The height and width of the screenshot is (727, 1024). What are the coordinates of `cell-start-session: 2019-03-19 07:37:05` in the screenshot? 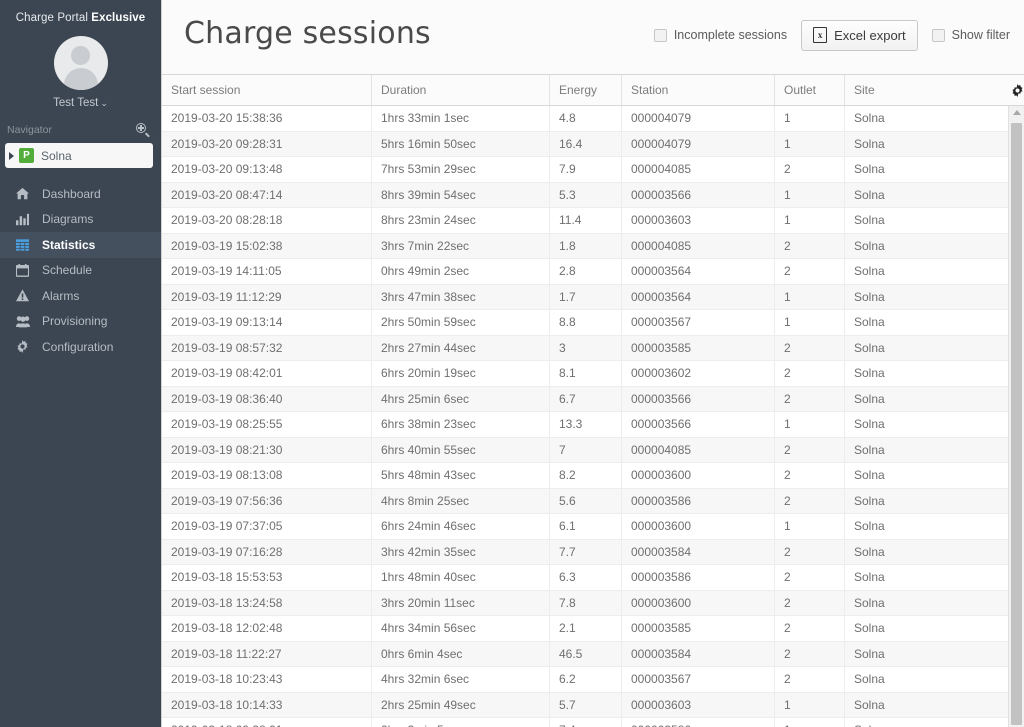 It's located at (267, 526).